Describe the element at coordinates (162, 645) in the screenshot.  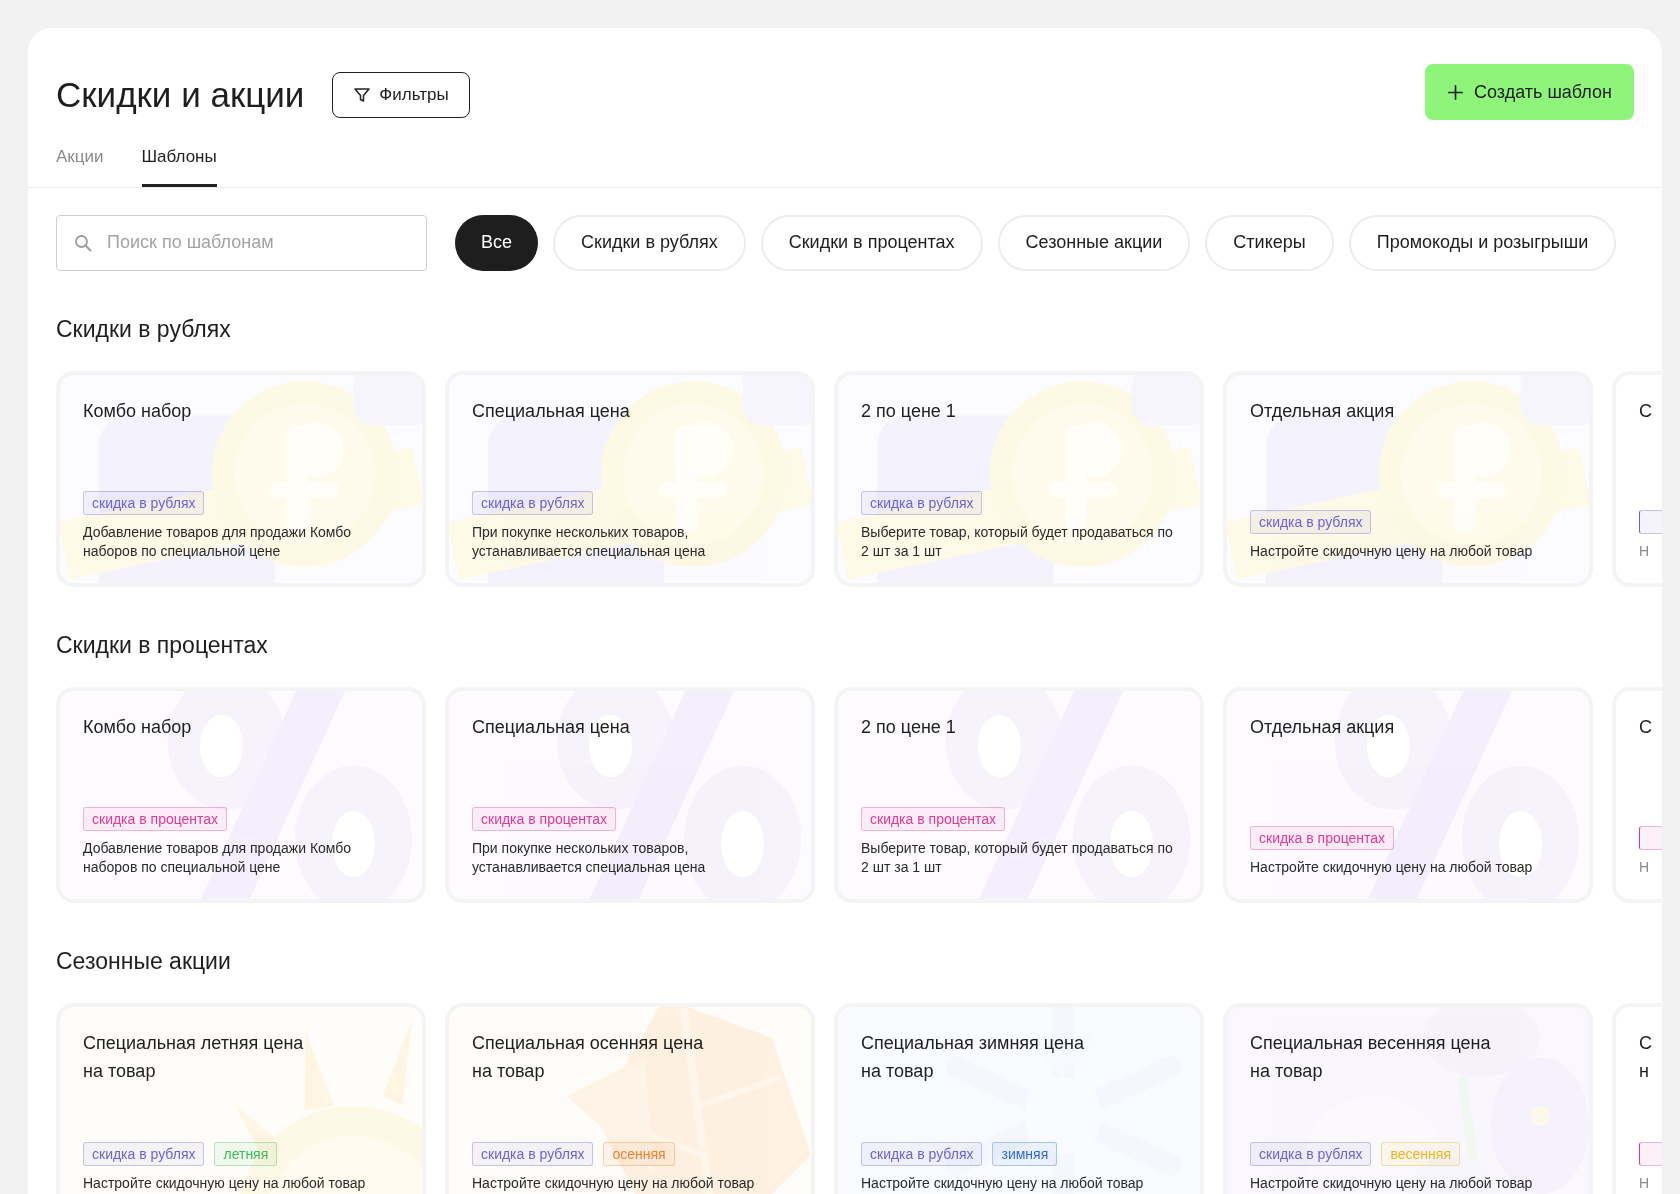
I see `section-title: Скидки в процентах` at that location.